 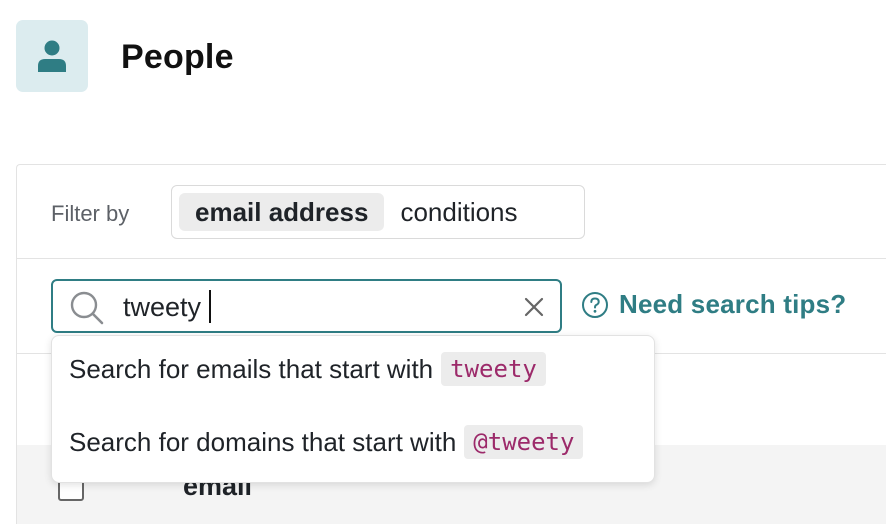 What do you see at coordinates (263, 441) in the screenshot?
I see `suggestion-text: Search for domains that start with` at bounding box center [263, 441].